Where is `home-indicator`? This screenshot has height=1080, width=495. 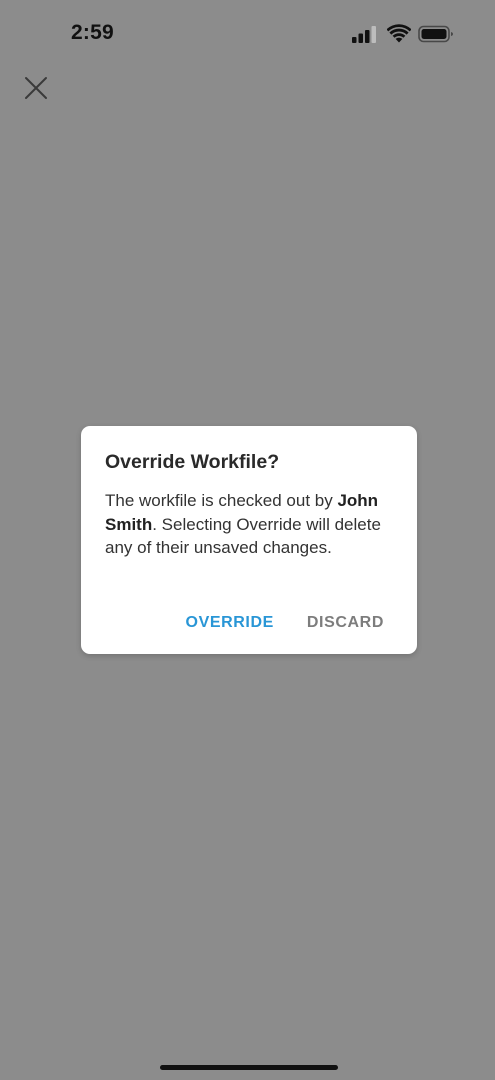
home-indicator is located at coordinates (249, 1067).